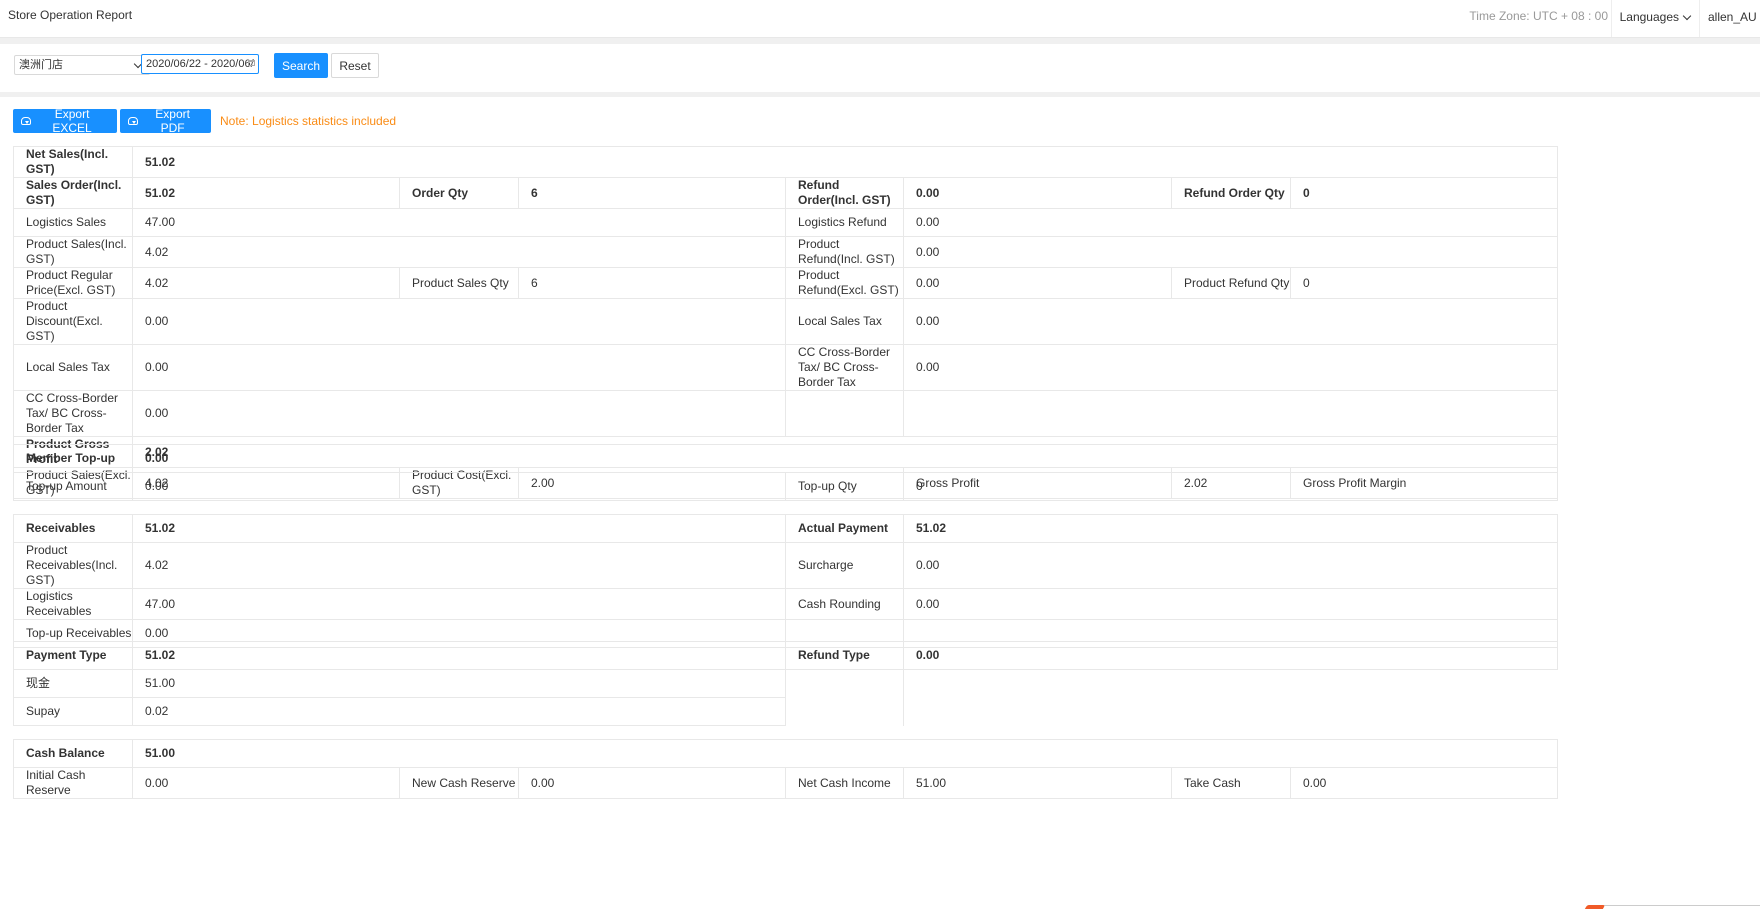 This screenshot has width=1760, height=909. Describe the element at coordinates (73, 604) in the screenshot. I see `logistics-receivables-label: Logistics Receivables` at that location.